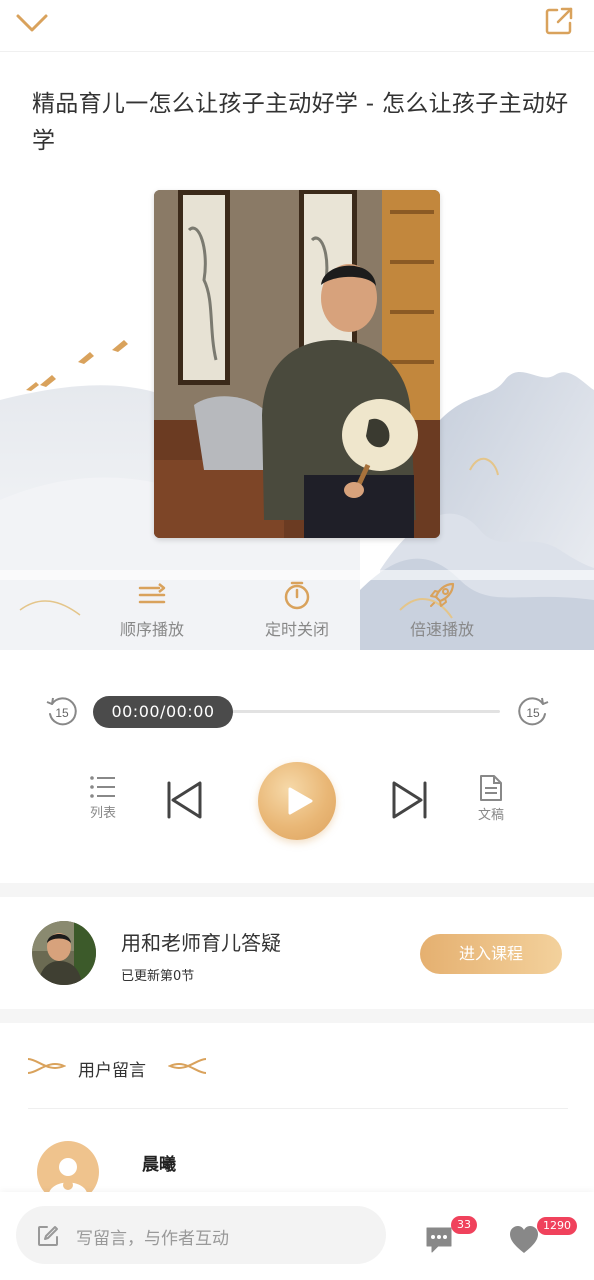 The image size is (594, 1280). I want to click on playback-controls: 列表 文稿, so click(297, 805).